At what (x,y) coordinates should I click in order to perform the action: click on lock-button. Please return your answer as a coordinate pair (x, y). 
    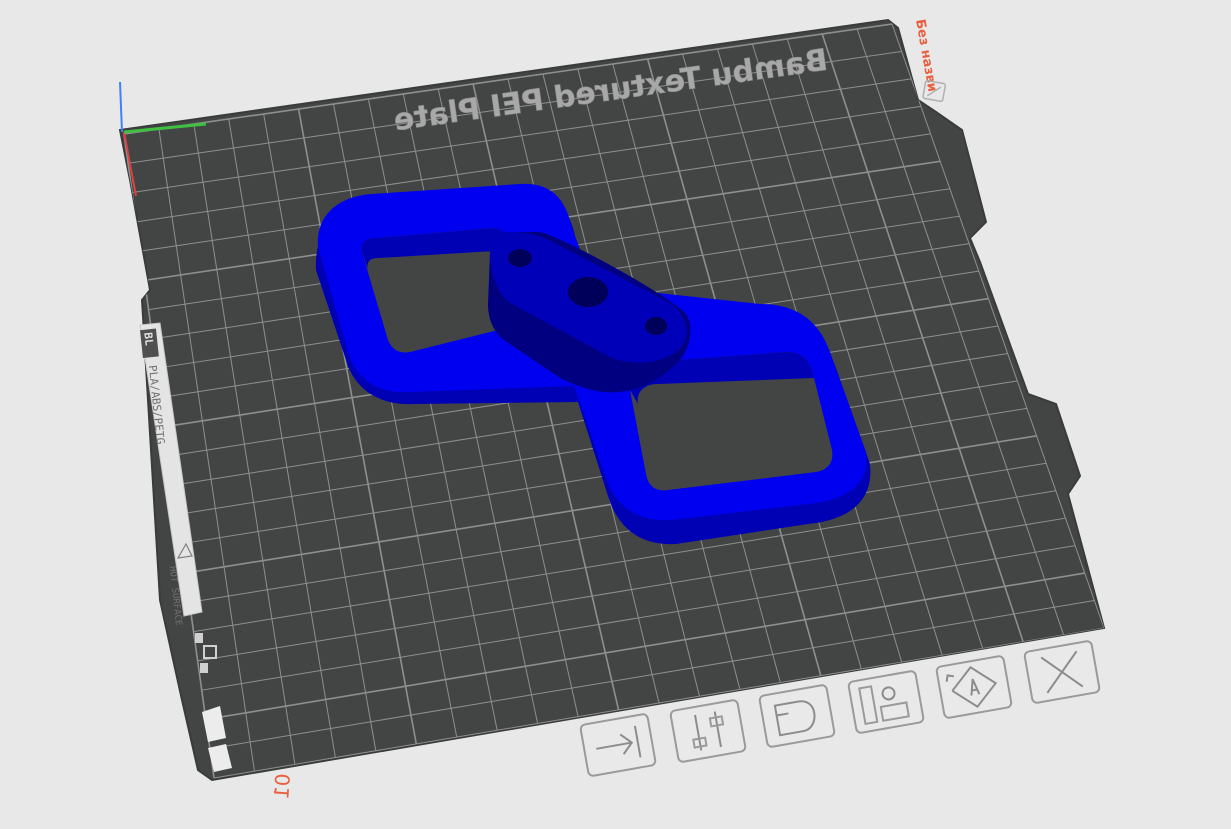
    Looking at the image, I should click on (797, 716).